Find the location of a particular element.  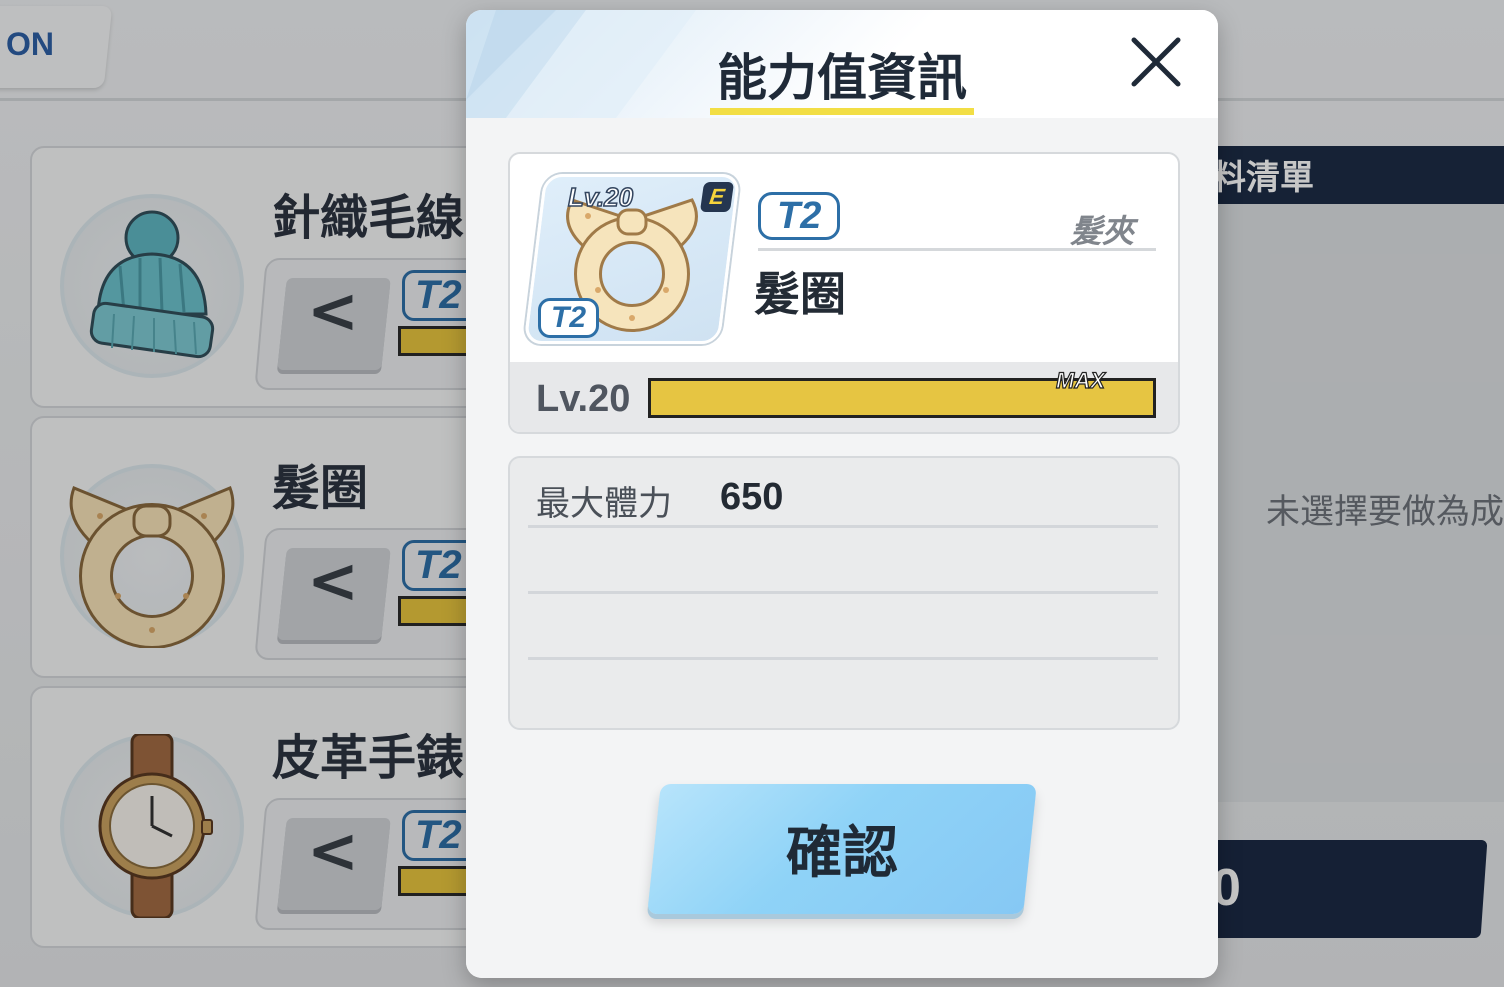

title-underline is located at coordinates (842, 111).